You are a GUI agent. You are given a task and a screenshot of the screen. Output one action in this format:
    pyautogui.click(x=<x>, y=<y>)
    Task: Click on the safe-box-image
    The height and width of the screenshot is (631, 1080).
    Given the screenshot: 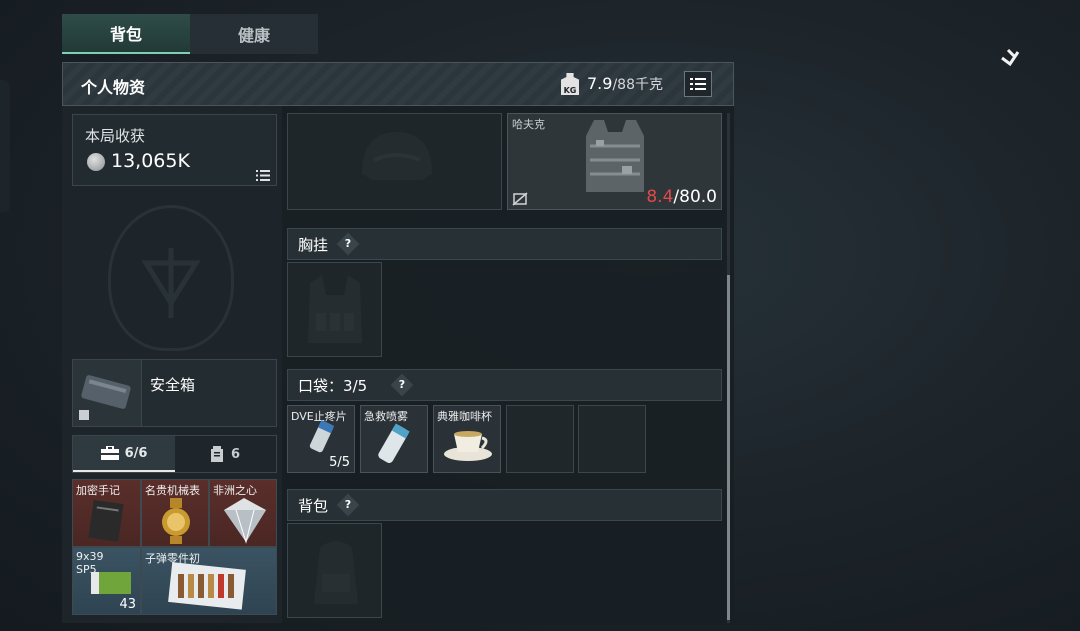 What is the action you would take?
    pyautogui.click(x=107, y=393)
    